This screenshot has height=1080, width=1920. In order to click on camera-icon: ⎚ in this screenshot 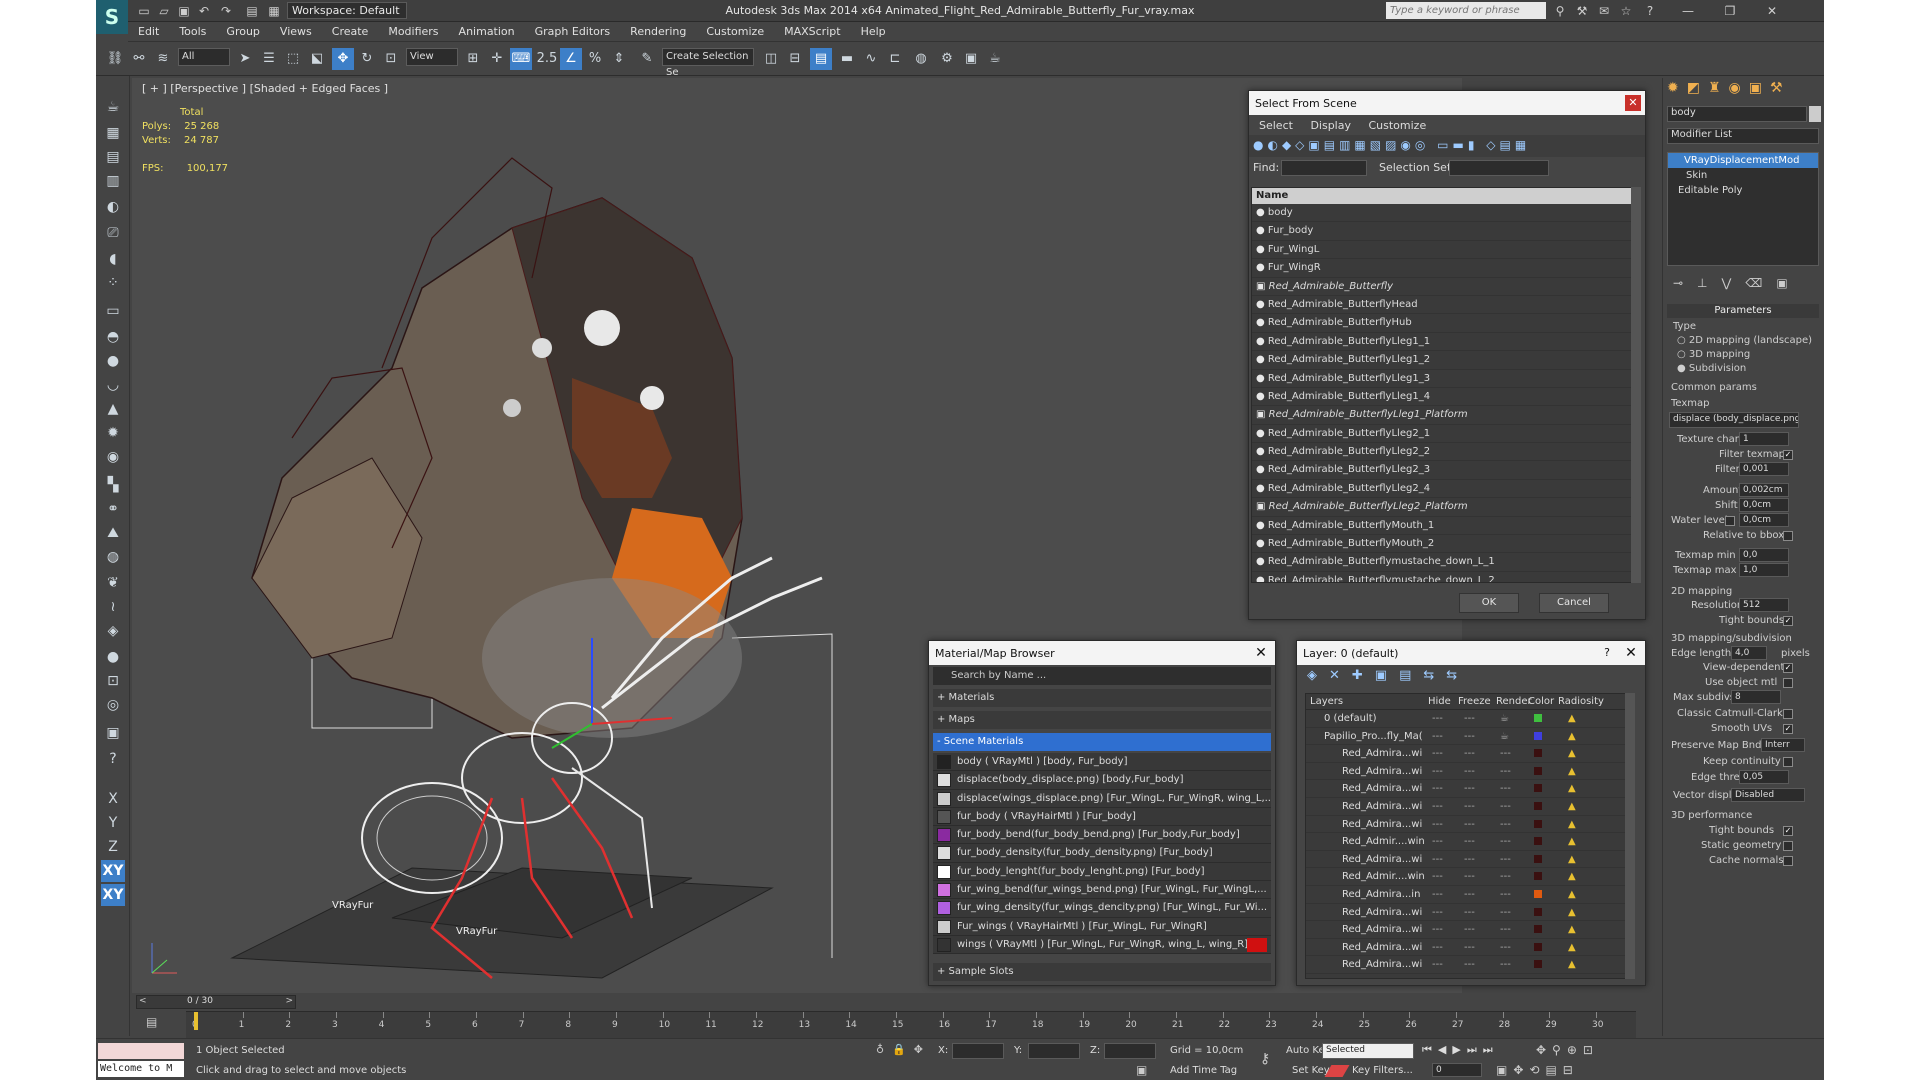, I will do `click(113, 233)`.